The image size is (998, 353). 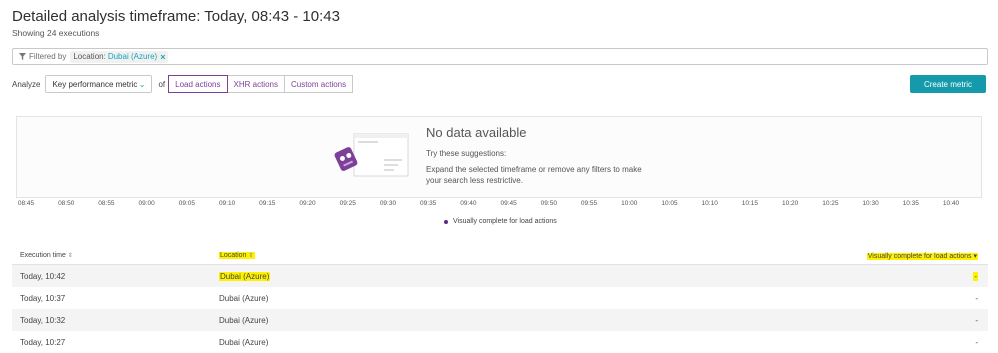 What do you see at coordinates (388, 203) in the screenshot?
I see `x-axis-tick: 09:30` at bounding box center [388, 203].